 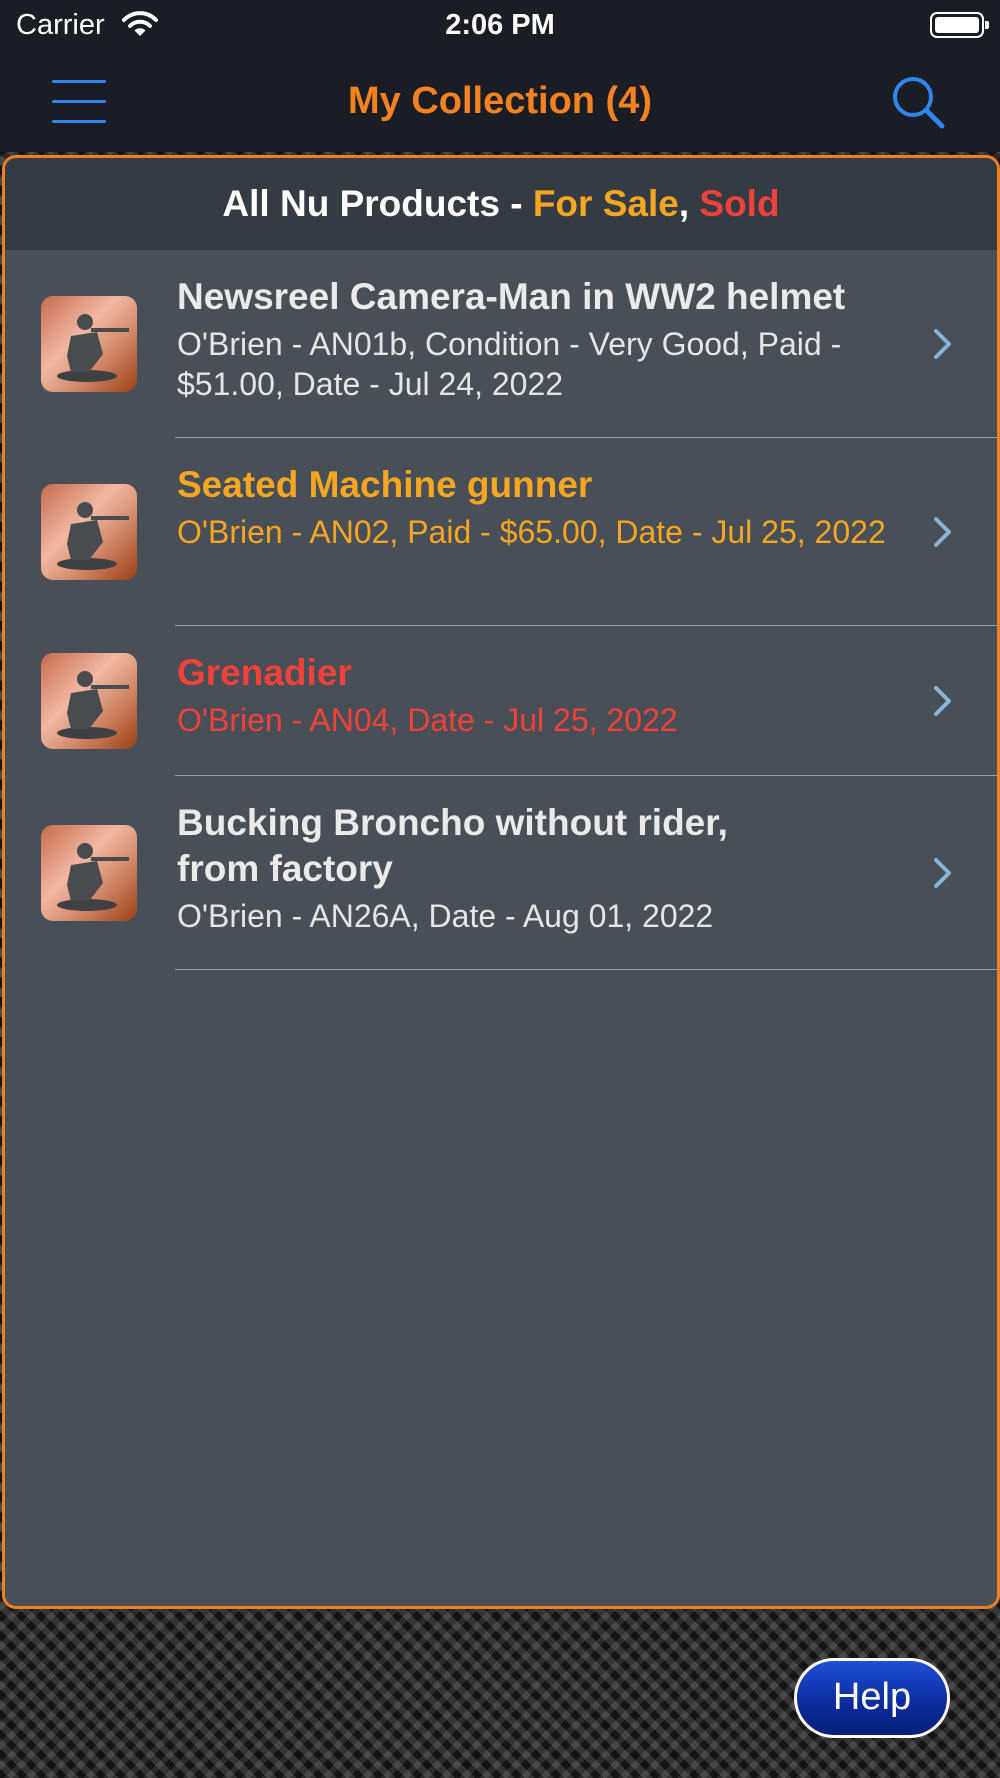 I want to click on filter-header: All Nu Products - For Sale, Sold, so click(x=501, y=204).